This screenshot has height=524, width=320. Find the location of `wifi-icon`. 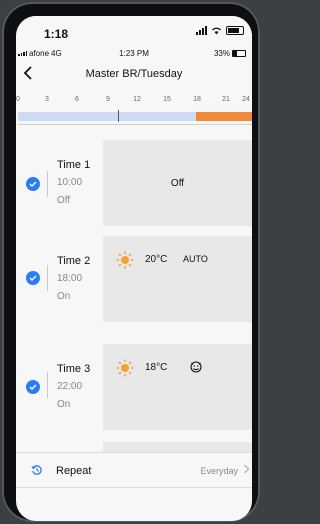

wifi-icon is located at coordinates (216, 31).